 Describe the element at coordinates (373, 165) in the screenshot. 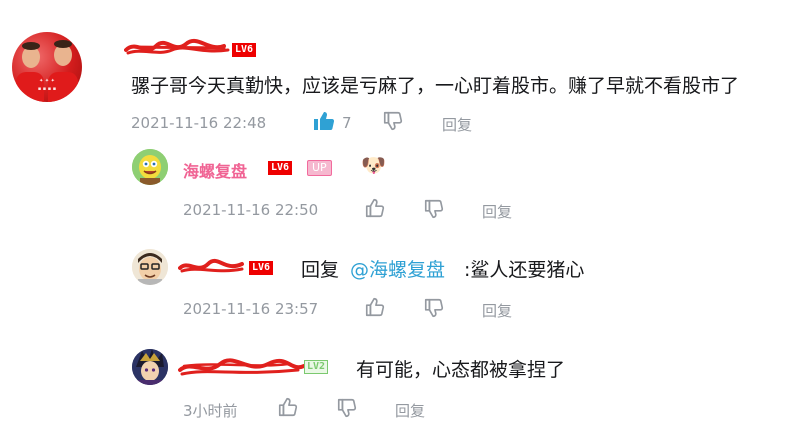

I see `dog-emoji-icon: 🐶` at that location.